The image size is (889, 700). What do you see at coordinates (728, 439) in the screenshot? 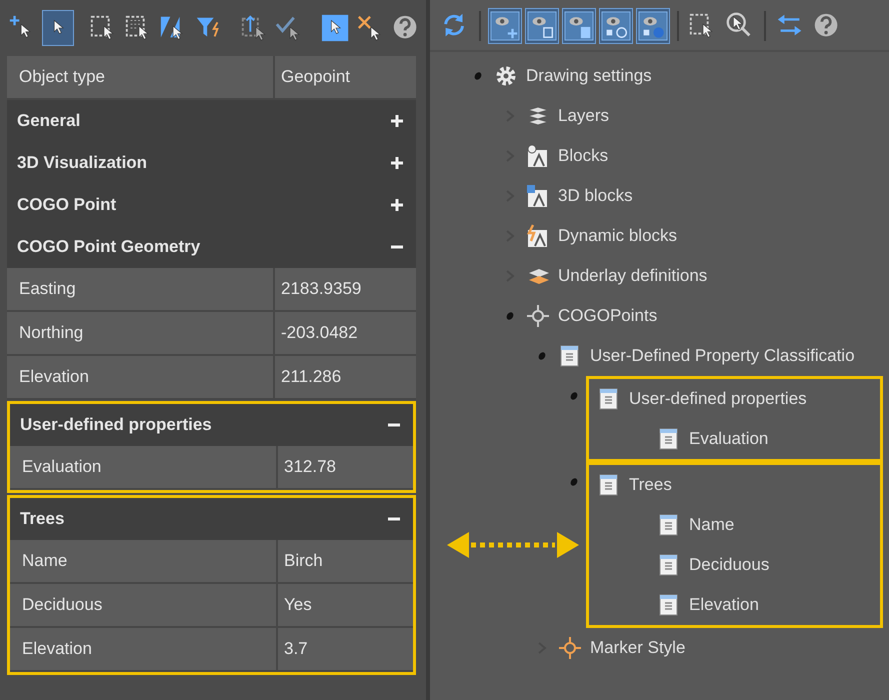
I see `tree-item: Evaluation` at bounding box center [728, 439].